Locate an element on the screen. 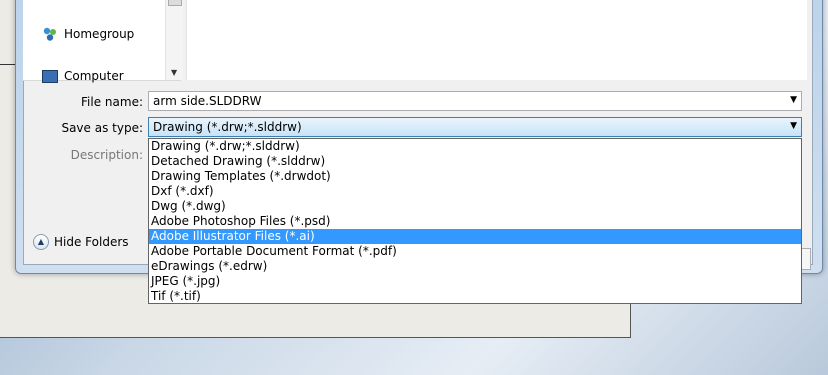 This screenshot has height=375, width=828. homegroup-icon is located at coordinates (49, 34).